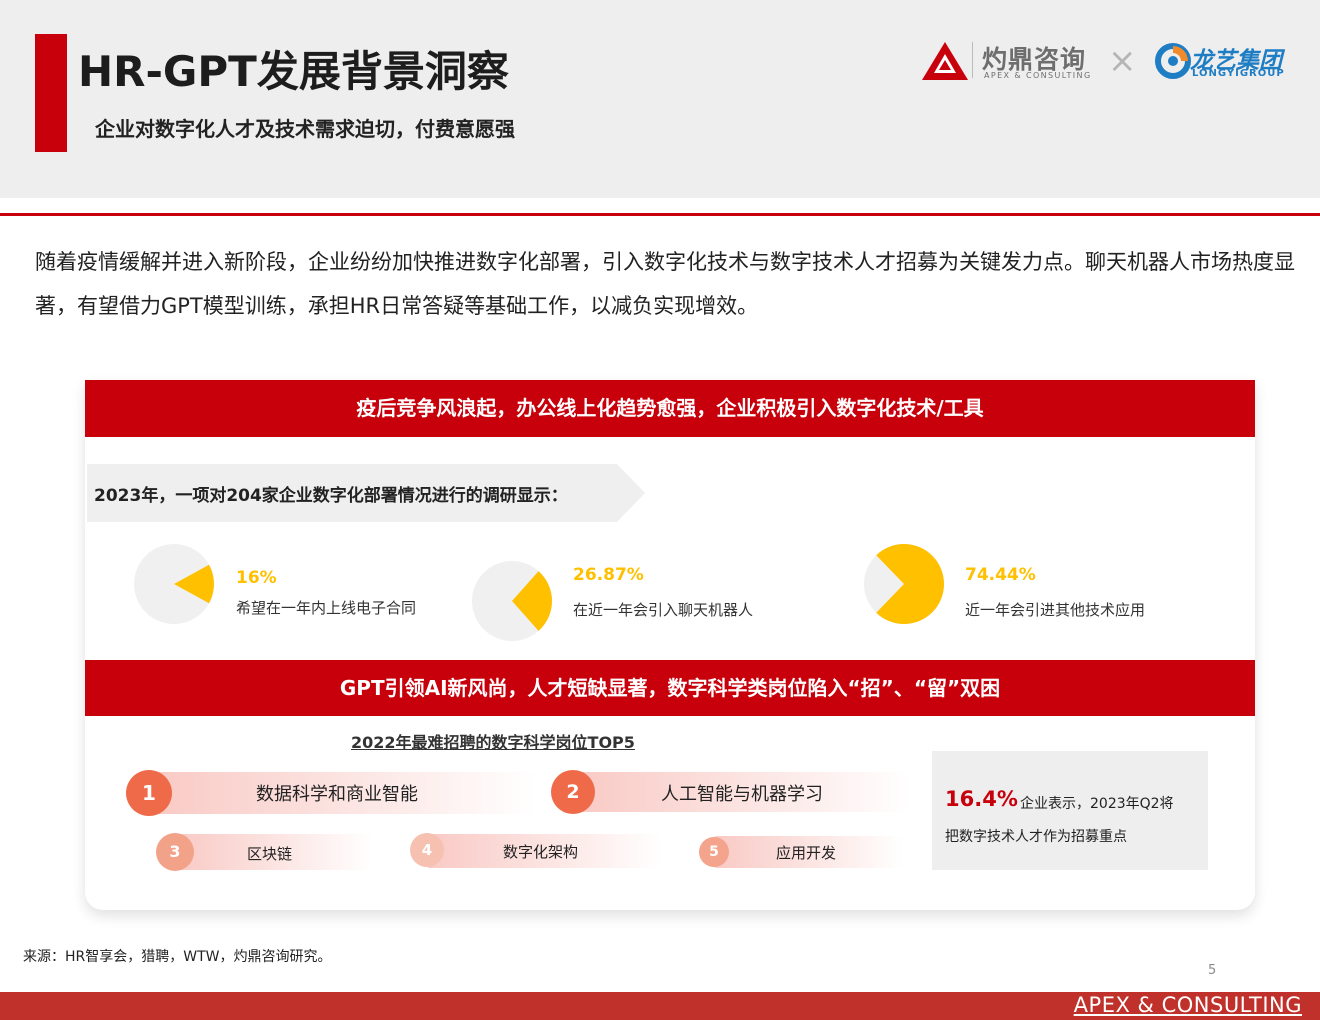  I want to click on note-percent: 16.4%, so click(981, 799).